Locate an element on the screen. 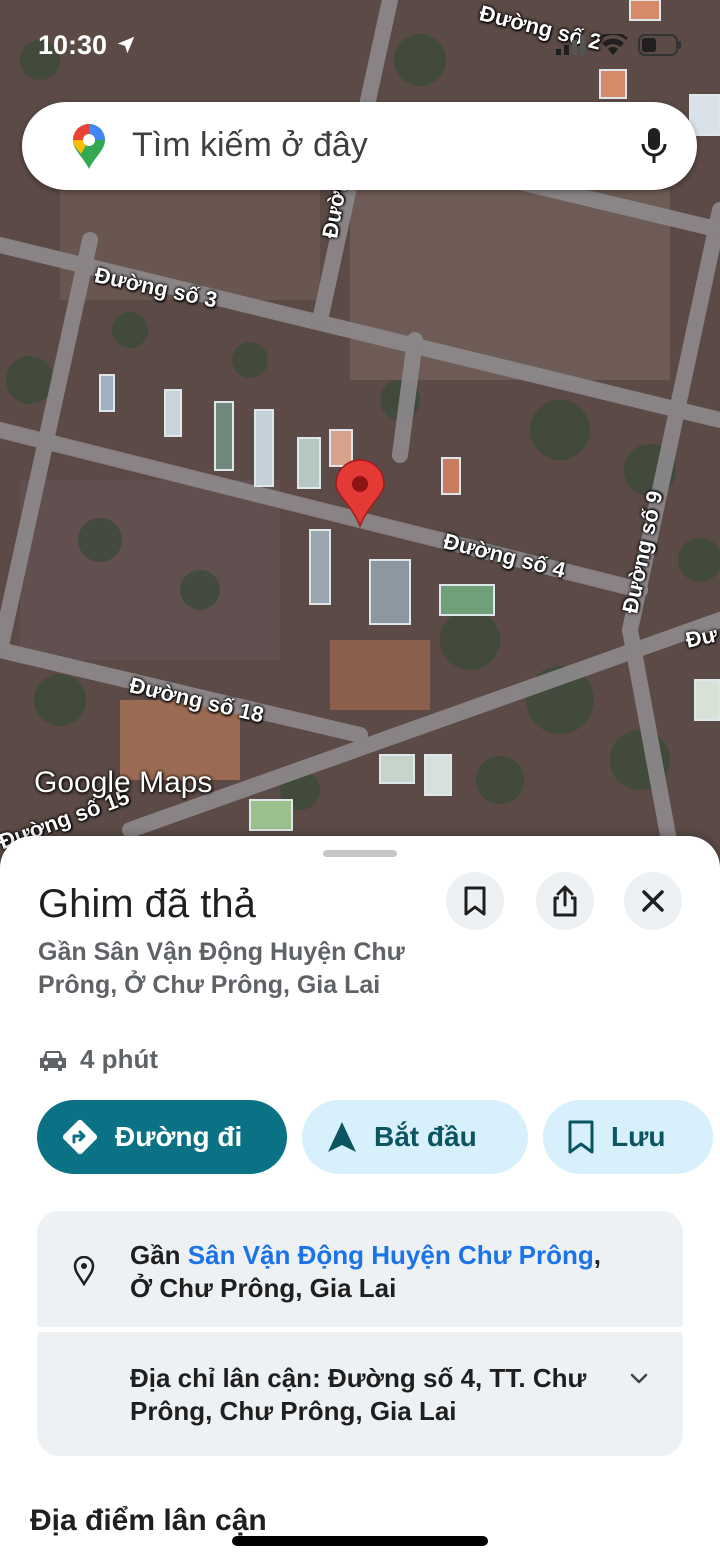 Image resolution: width=720 pixels, height=1559 pixels. start-label: Bắt đầu is located at coordinates (425, 1136).